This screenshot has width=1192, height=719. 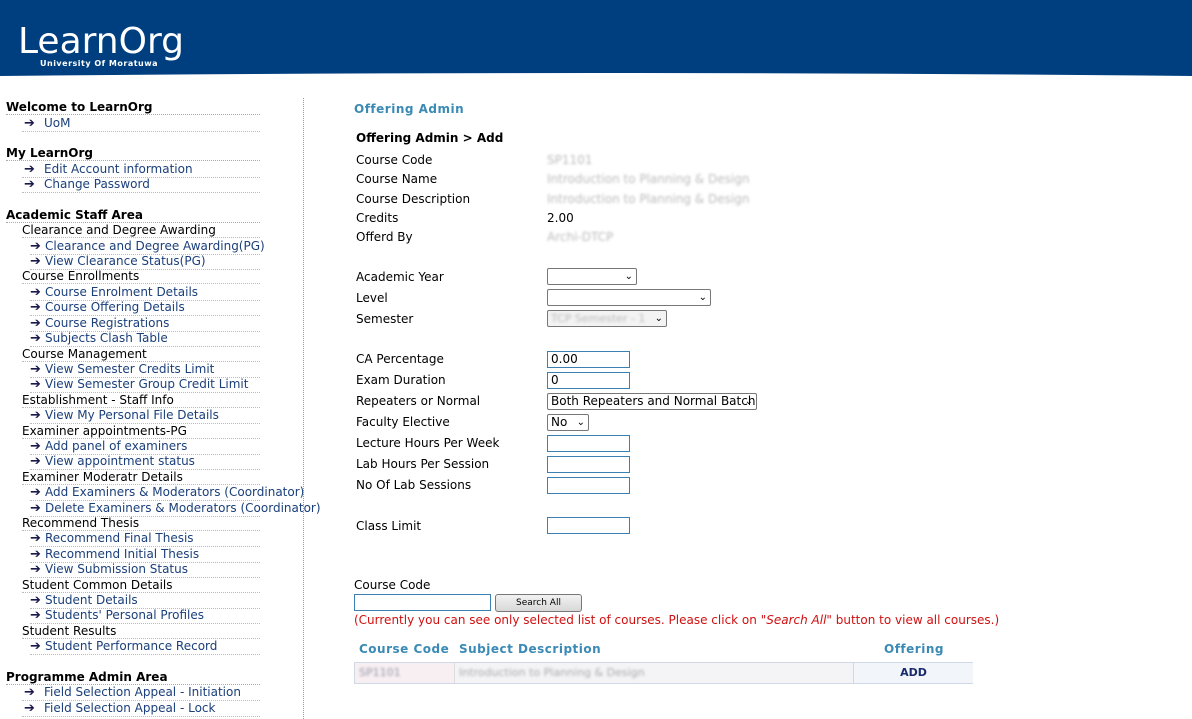 What do you see at coordinates (147, 247) in the screenshot?
I see `sidebar-link: ➔ Clearance and Degree Awarding(PG)` at bounding box center [147, 247].